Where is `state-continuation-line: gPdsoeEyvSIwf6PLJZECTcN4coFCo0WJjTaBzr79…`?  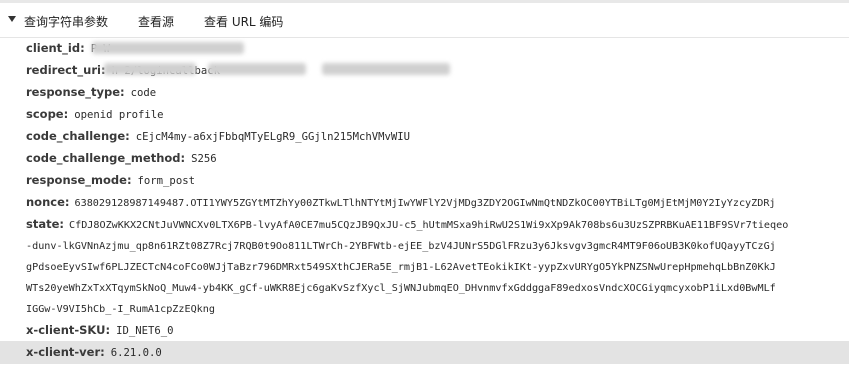
state-continuation-line: gPdsoeEyvSIwf6PLJZECTcN4coFCo0WJjTaBzr79… is located at coordinates (401, 266).